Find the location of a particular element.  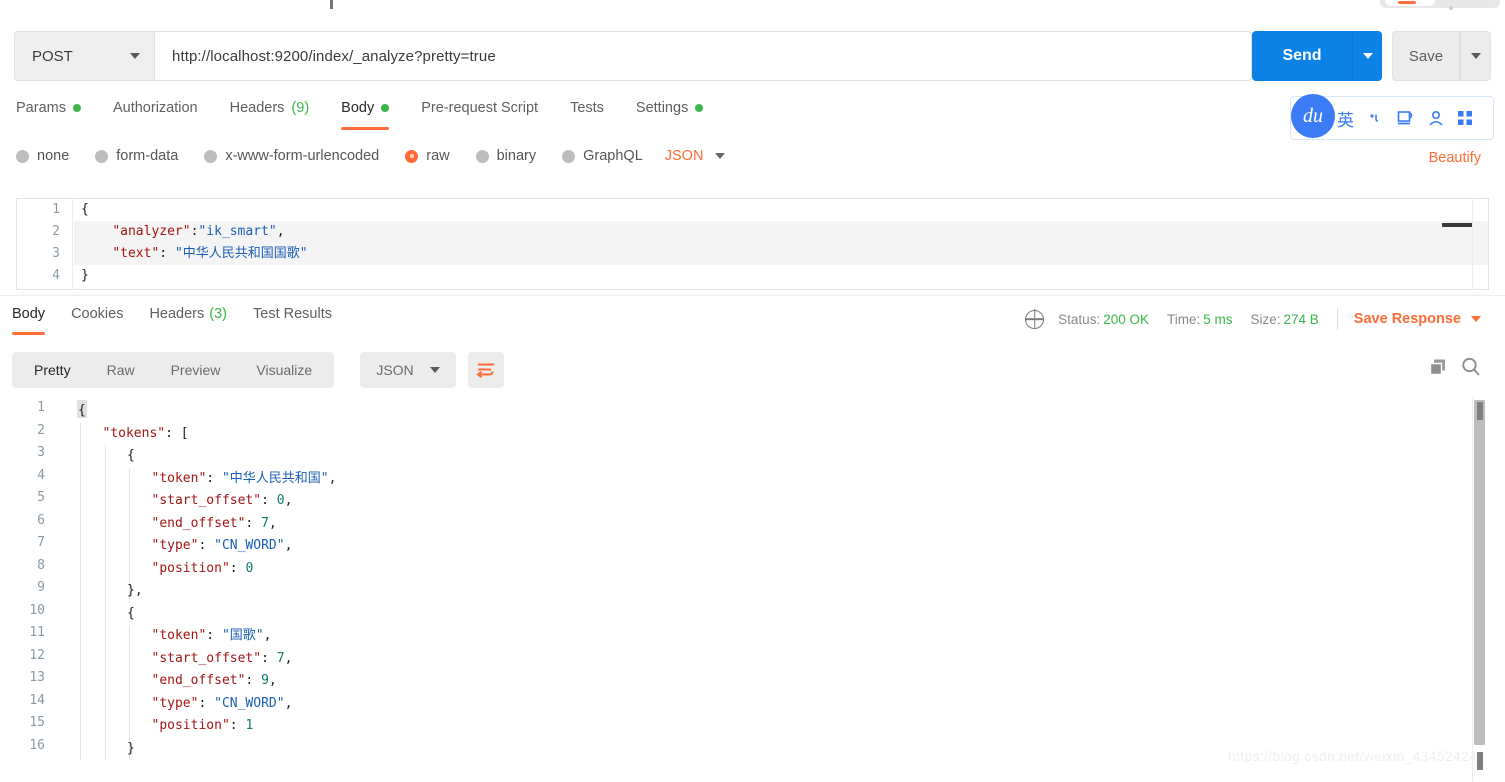

time-label: Time: 5 ms is located at coordinates (1200, 319).